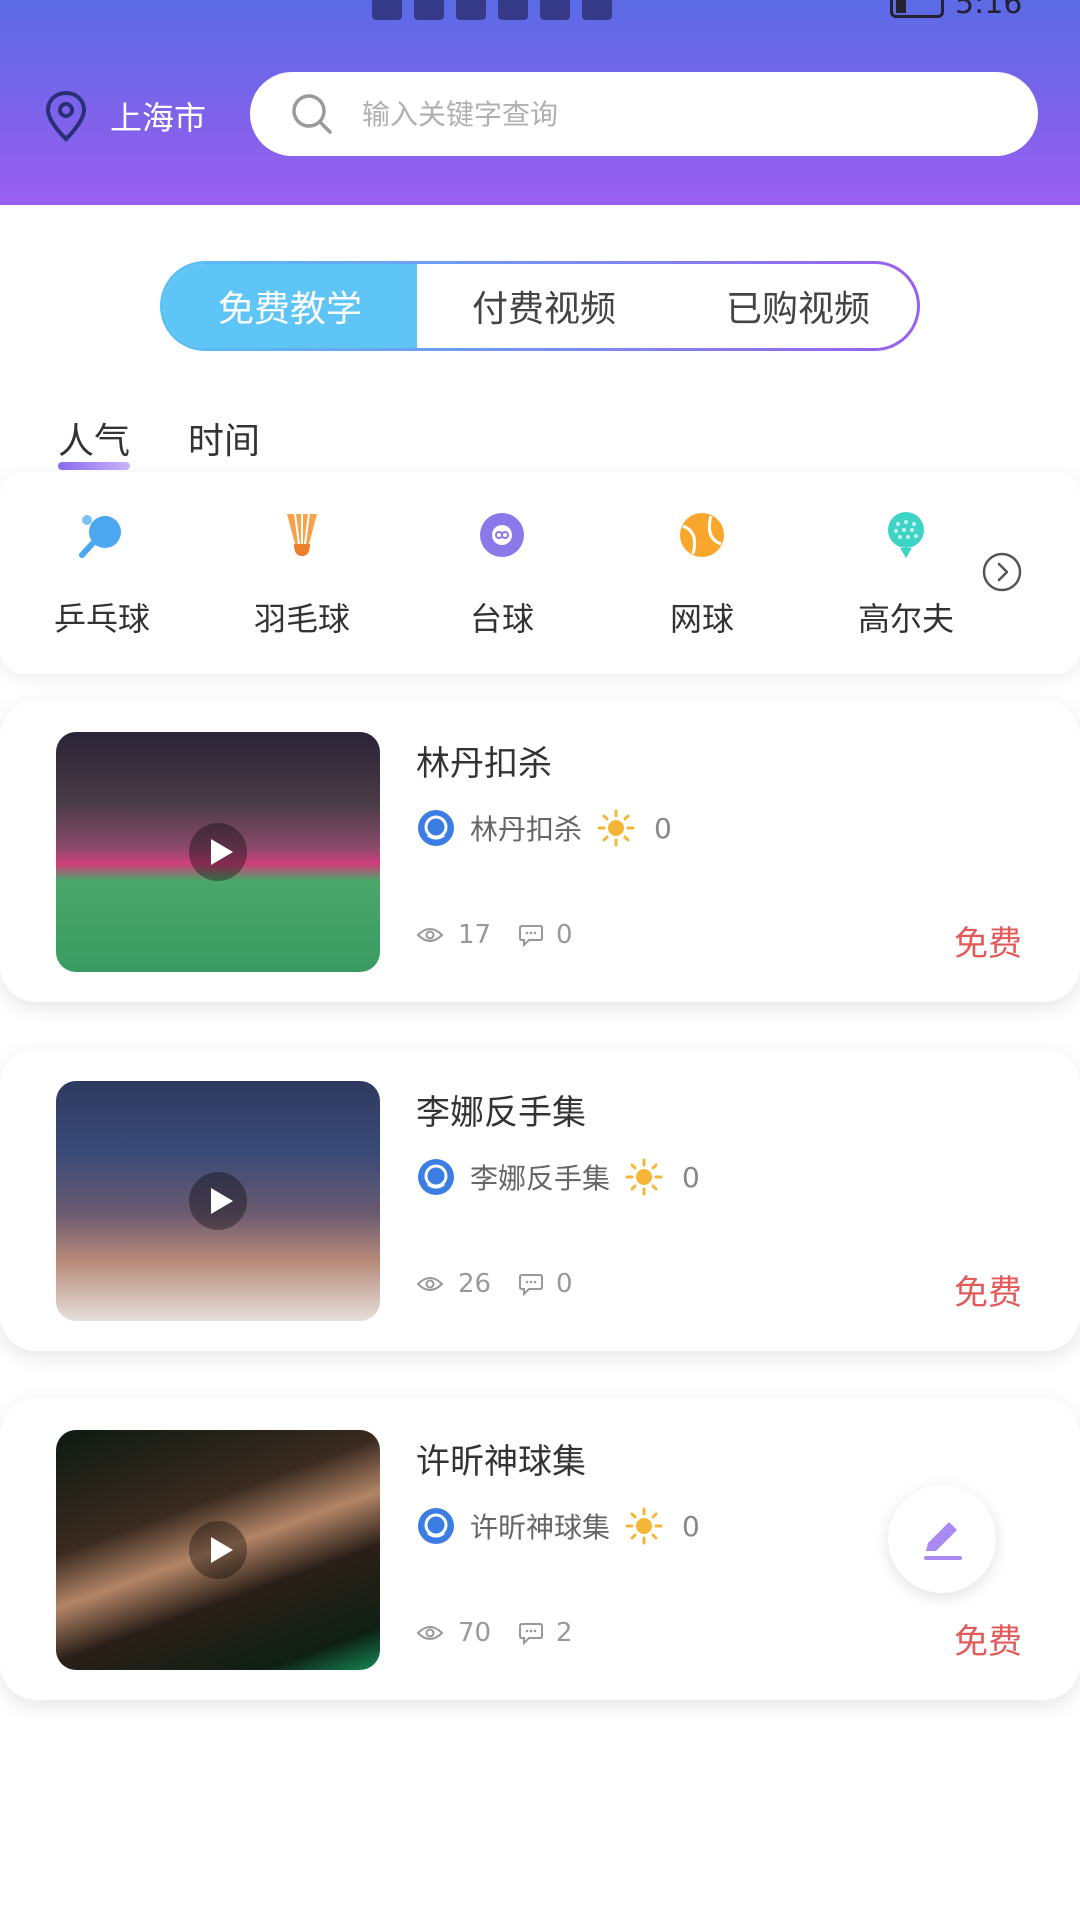 Image resolution: width=1080 pixels, height=1920 pixels. I want to click on video-type-segmented-control: 免费教学 付费视频 已购视频, so click(540, 306).